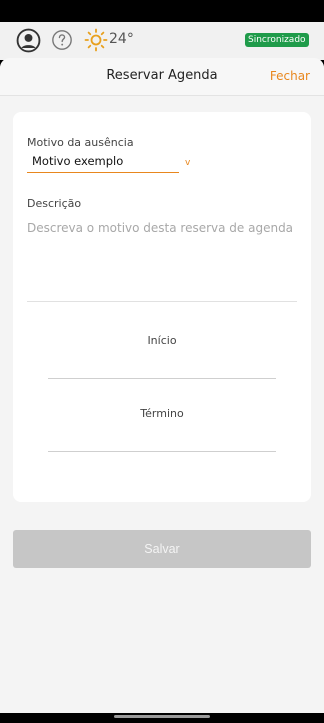 This screenshot has height=723, width=324. Describe the element at coordinates (162, 549) in the screenshot. I see `save-button: Salvar` at that location.